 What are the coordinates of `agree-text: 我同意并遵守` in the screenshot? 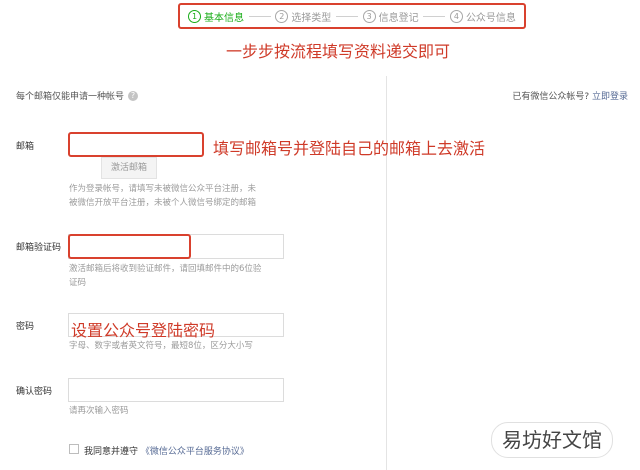 It's located at (111, 452).